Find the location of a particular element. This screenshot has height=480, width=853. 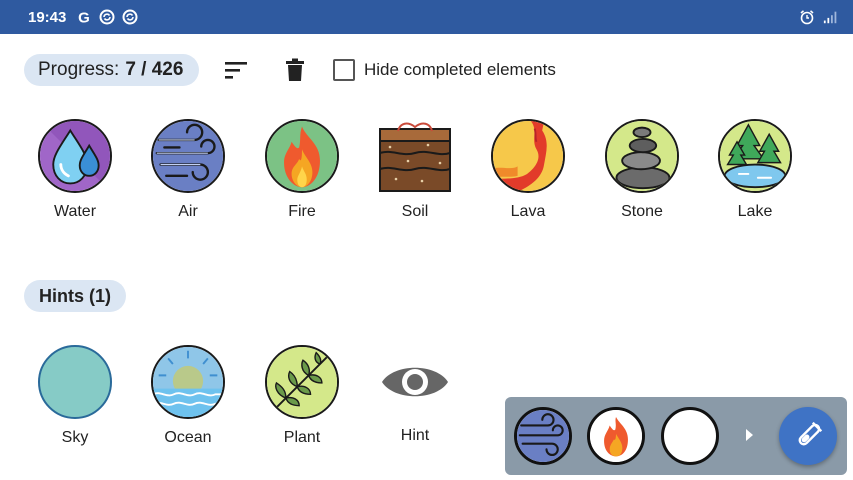

hint-label: Sky is located at coordinates (75, 437).